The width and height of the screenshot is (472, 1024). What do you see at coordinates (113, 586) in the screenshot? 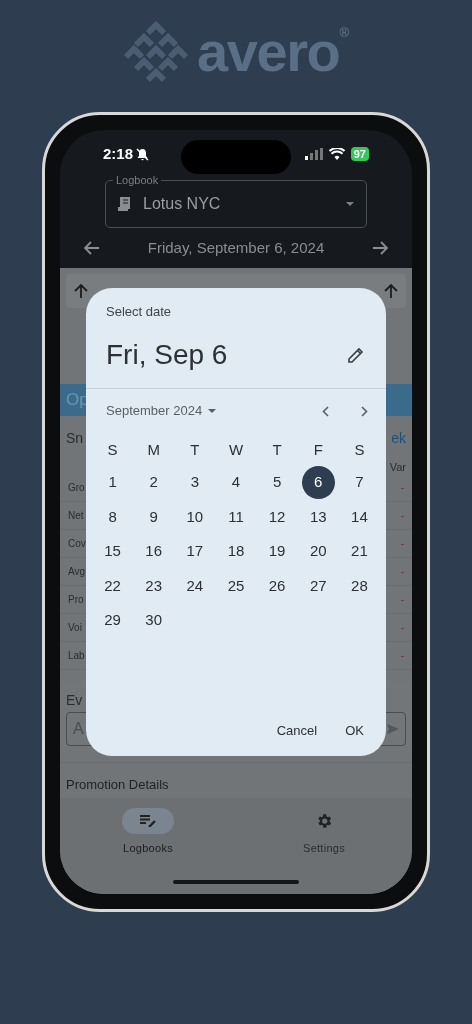
I see `day-button: 22` at bounding box center [113, 586].